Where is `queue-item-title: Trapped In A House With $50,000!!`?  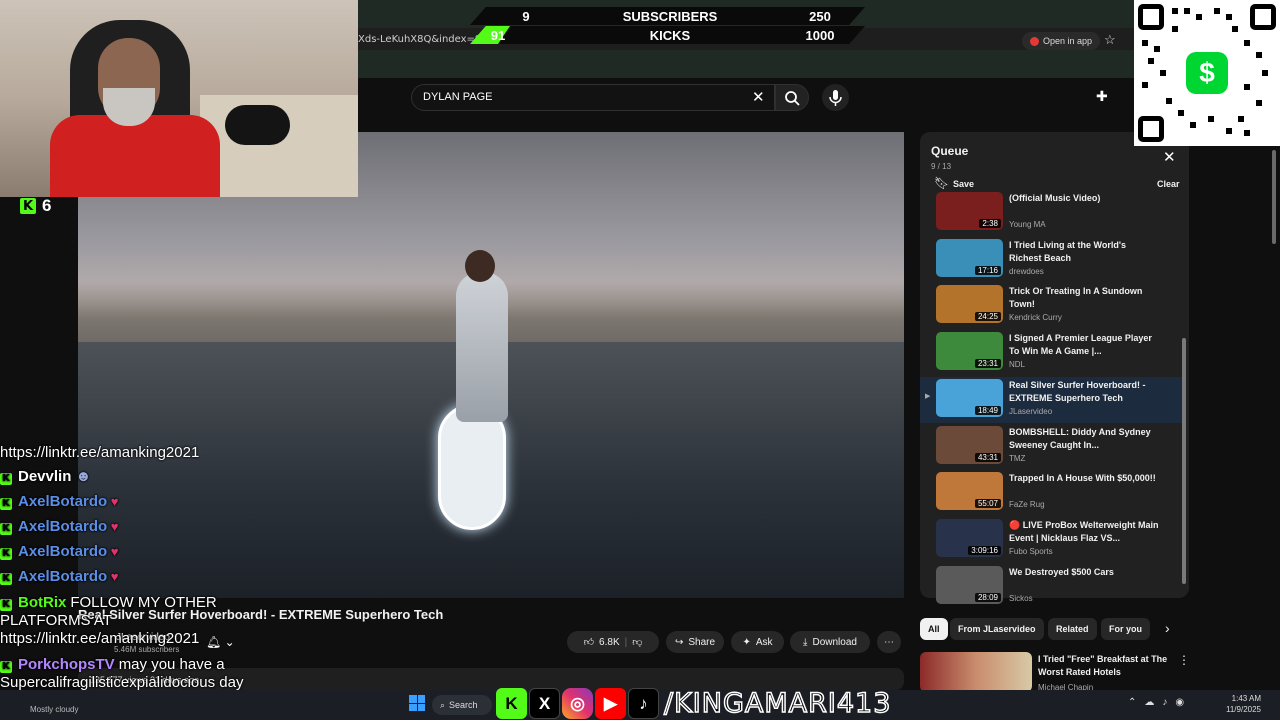
queue-item-title: Trapped In A House With $50,000!! is located at coordinates (1084, 478).